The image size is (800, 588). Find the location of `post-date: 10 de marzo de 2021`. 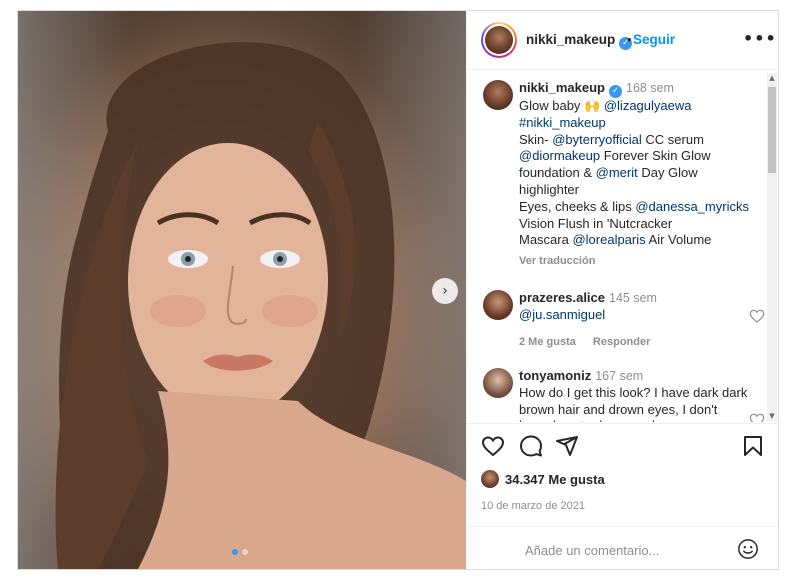

post-date: 10 de marzo de 2021 is located at coordinates (533, 506).